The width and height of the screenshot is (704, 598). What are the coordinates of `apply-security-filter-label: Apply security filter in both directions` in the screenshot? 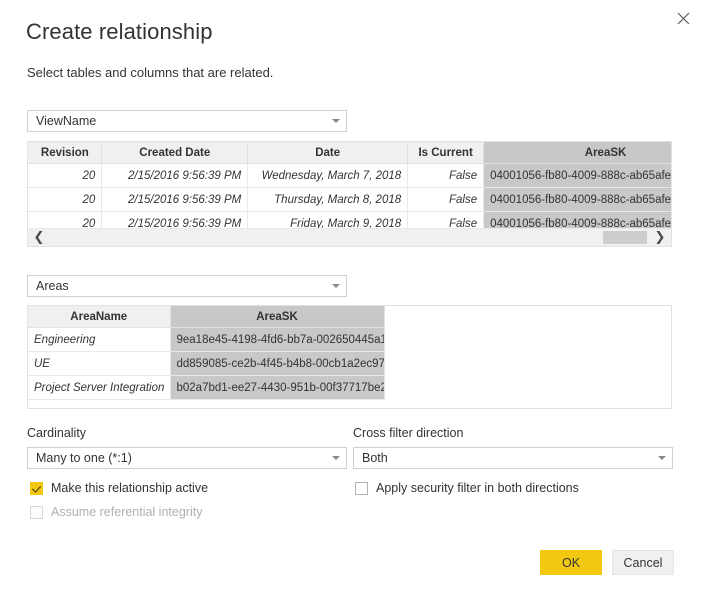 It's located at (477, 488).